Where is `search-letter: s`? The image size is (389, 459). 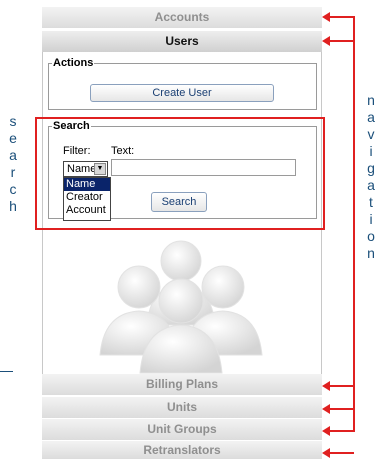 search-letter: s is located at coordinates (13, 121).